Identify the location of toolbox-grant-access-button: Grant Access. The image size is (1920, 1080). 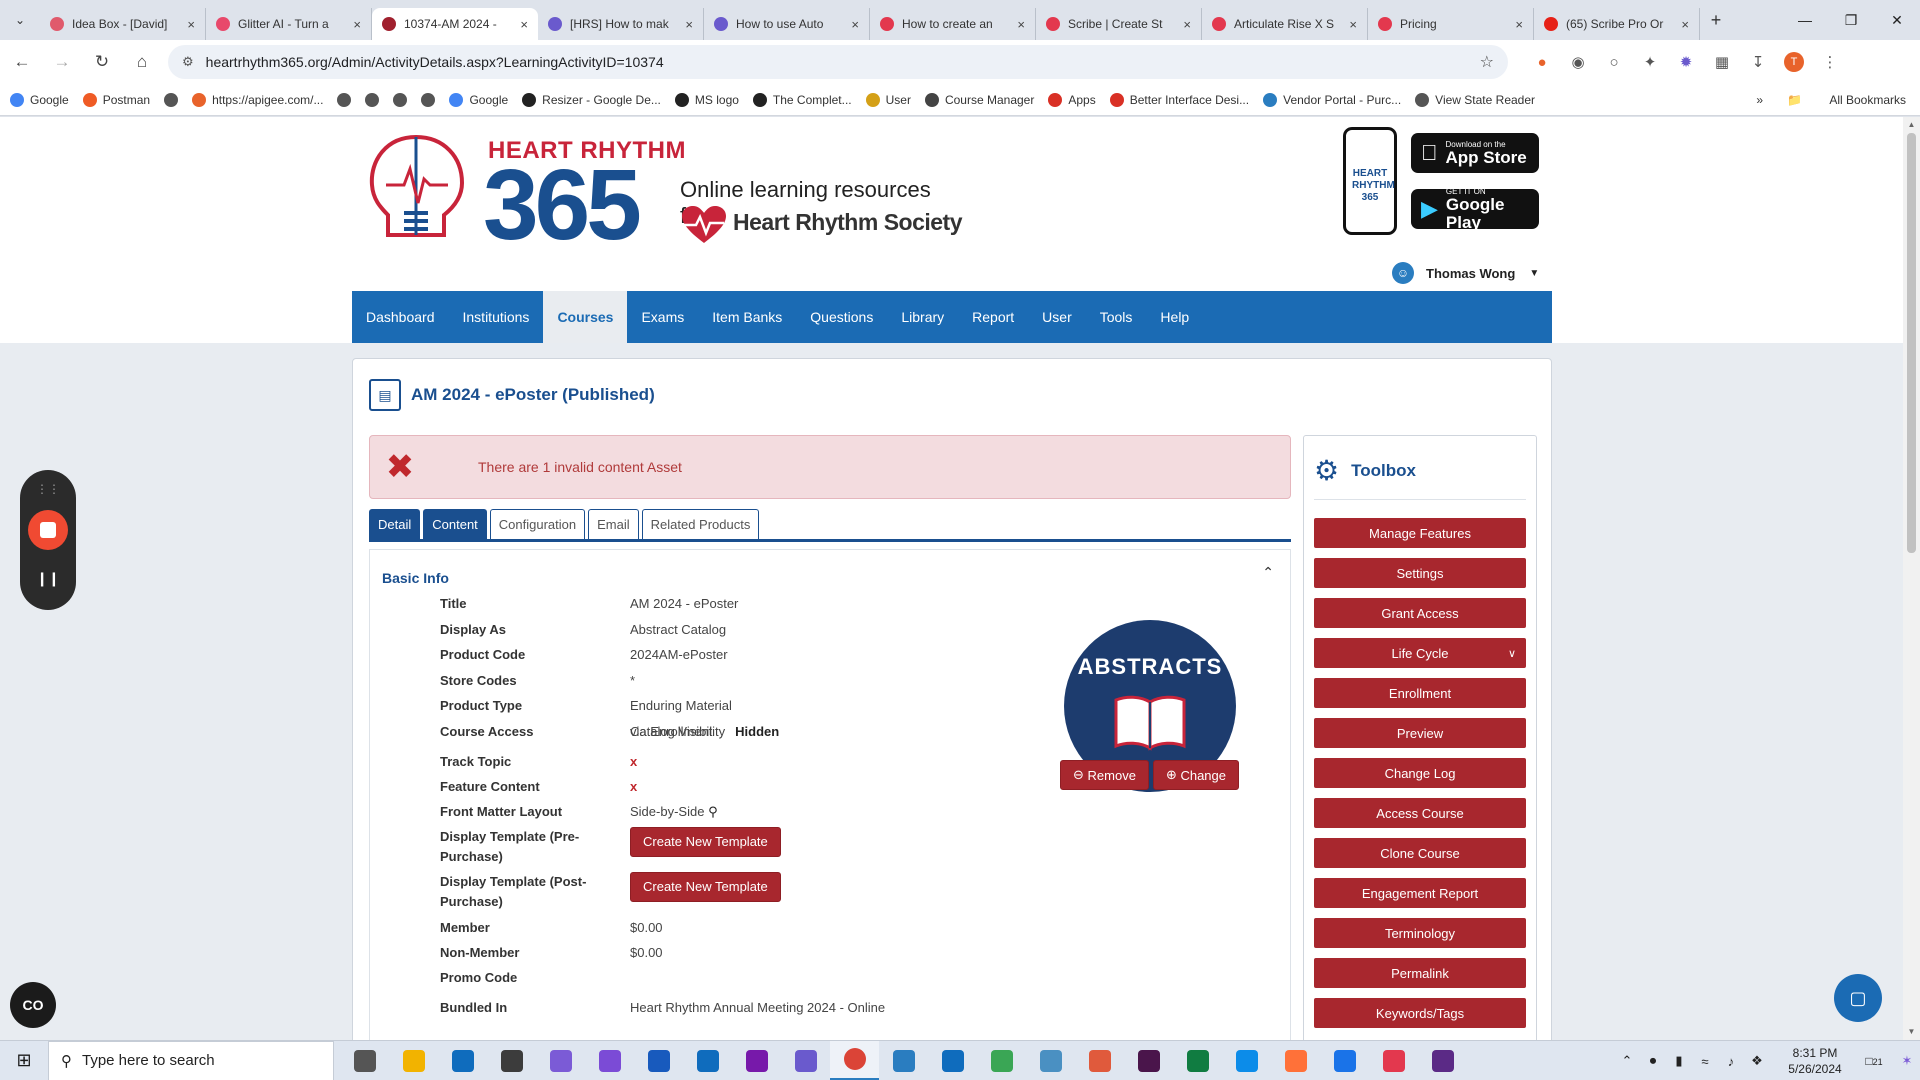
(1420, 613).